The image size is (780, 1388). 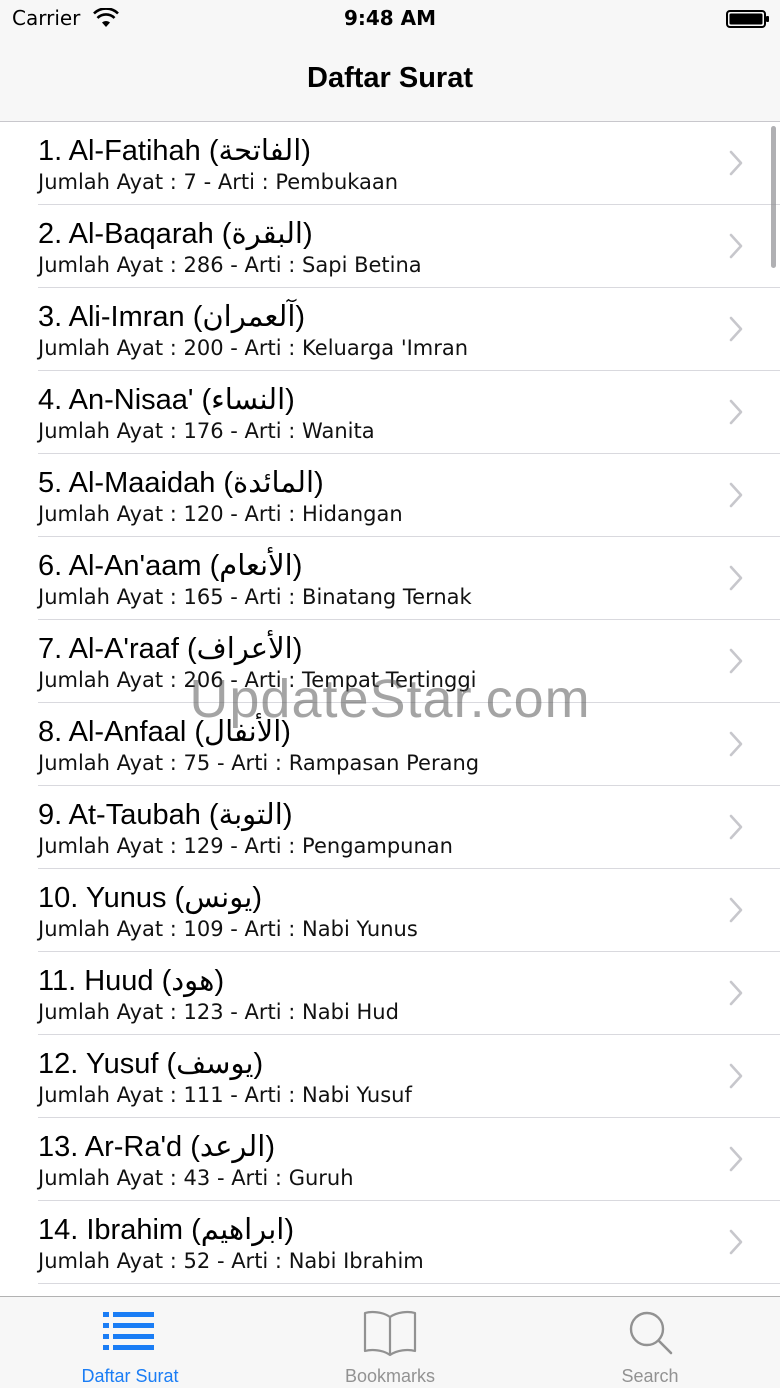 I want to click on surah-title: 13. Ar-Ra'd (الرعد), so click(x=156, y=1147).